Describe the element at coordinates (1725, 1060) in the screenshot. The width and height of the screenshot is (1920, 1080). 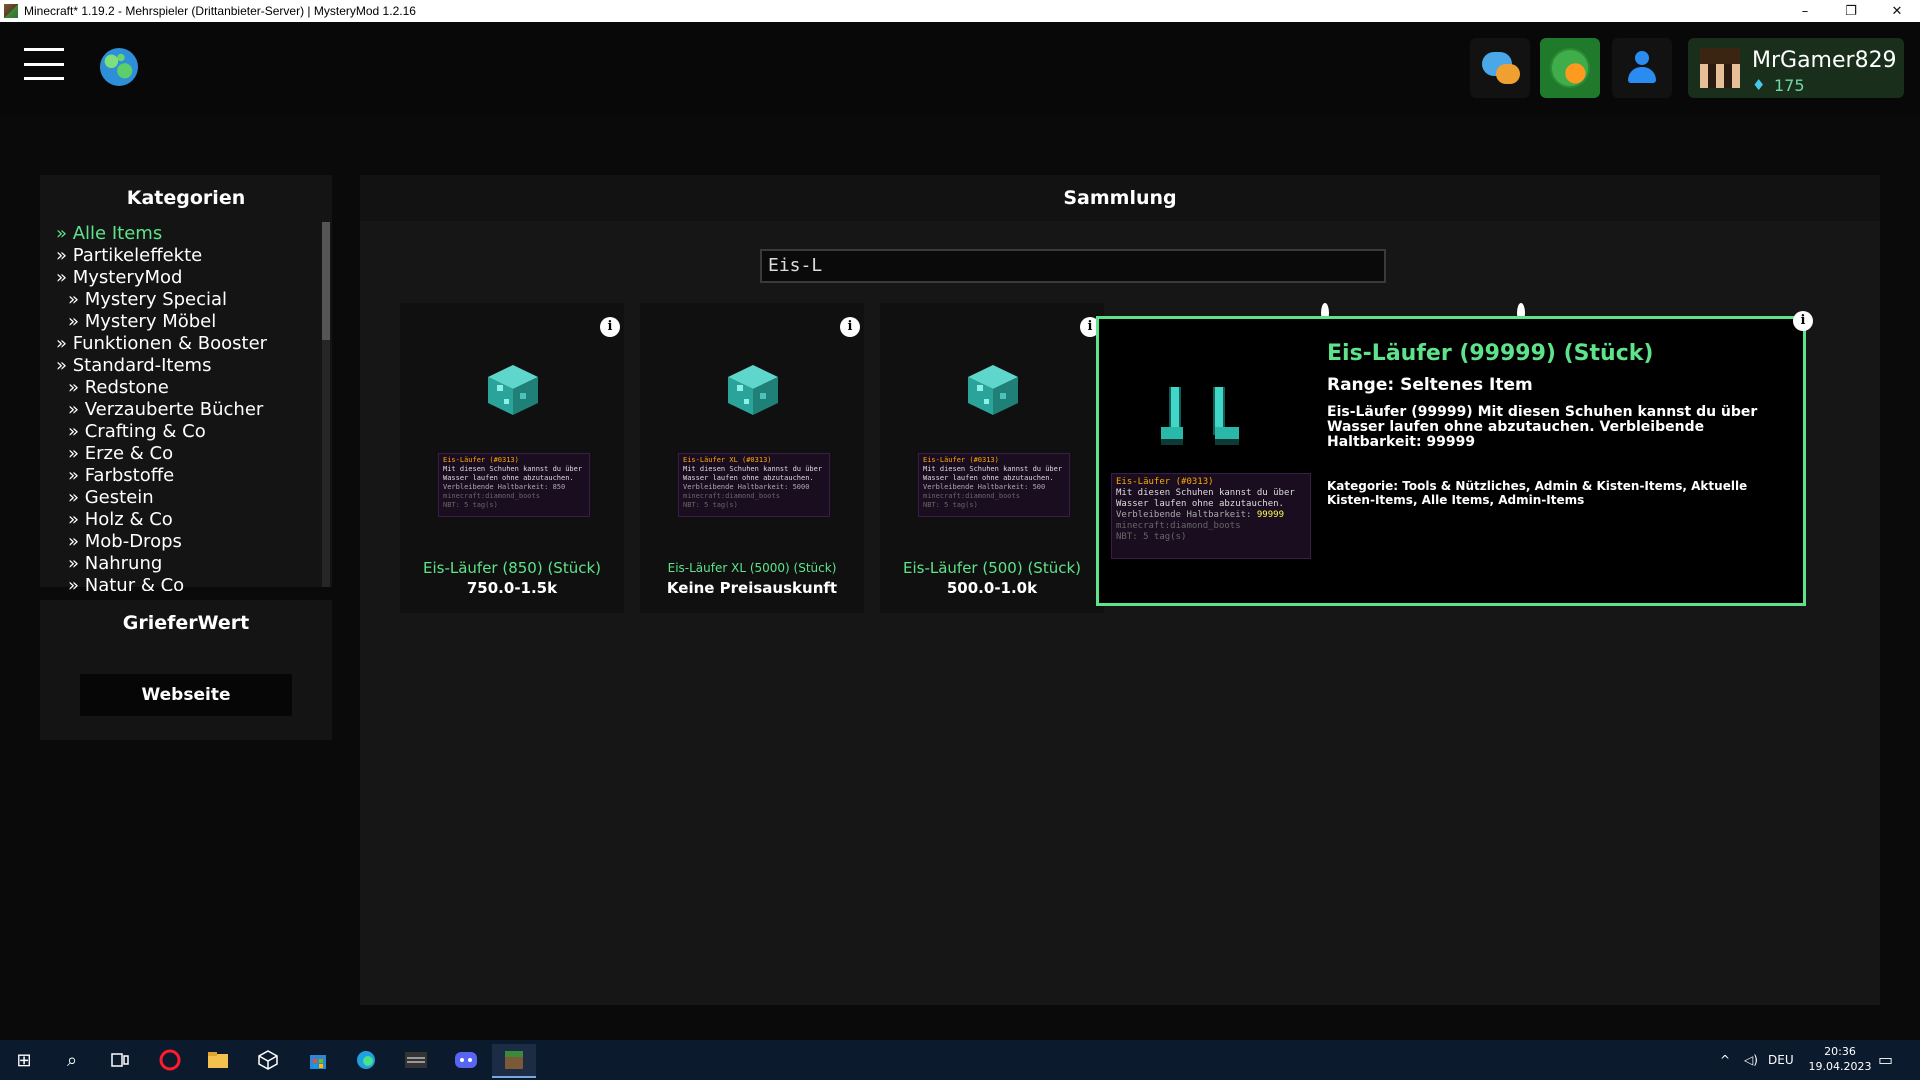
I see `tray-overflow-icon: ^` at that location.